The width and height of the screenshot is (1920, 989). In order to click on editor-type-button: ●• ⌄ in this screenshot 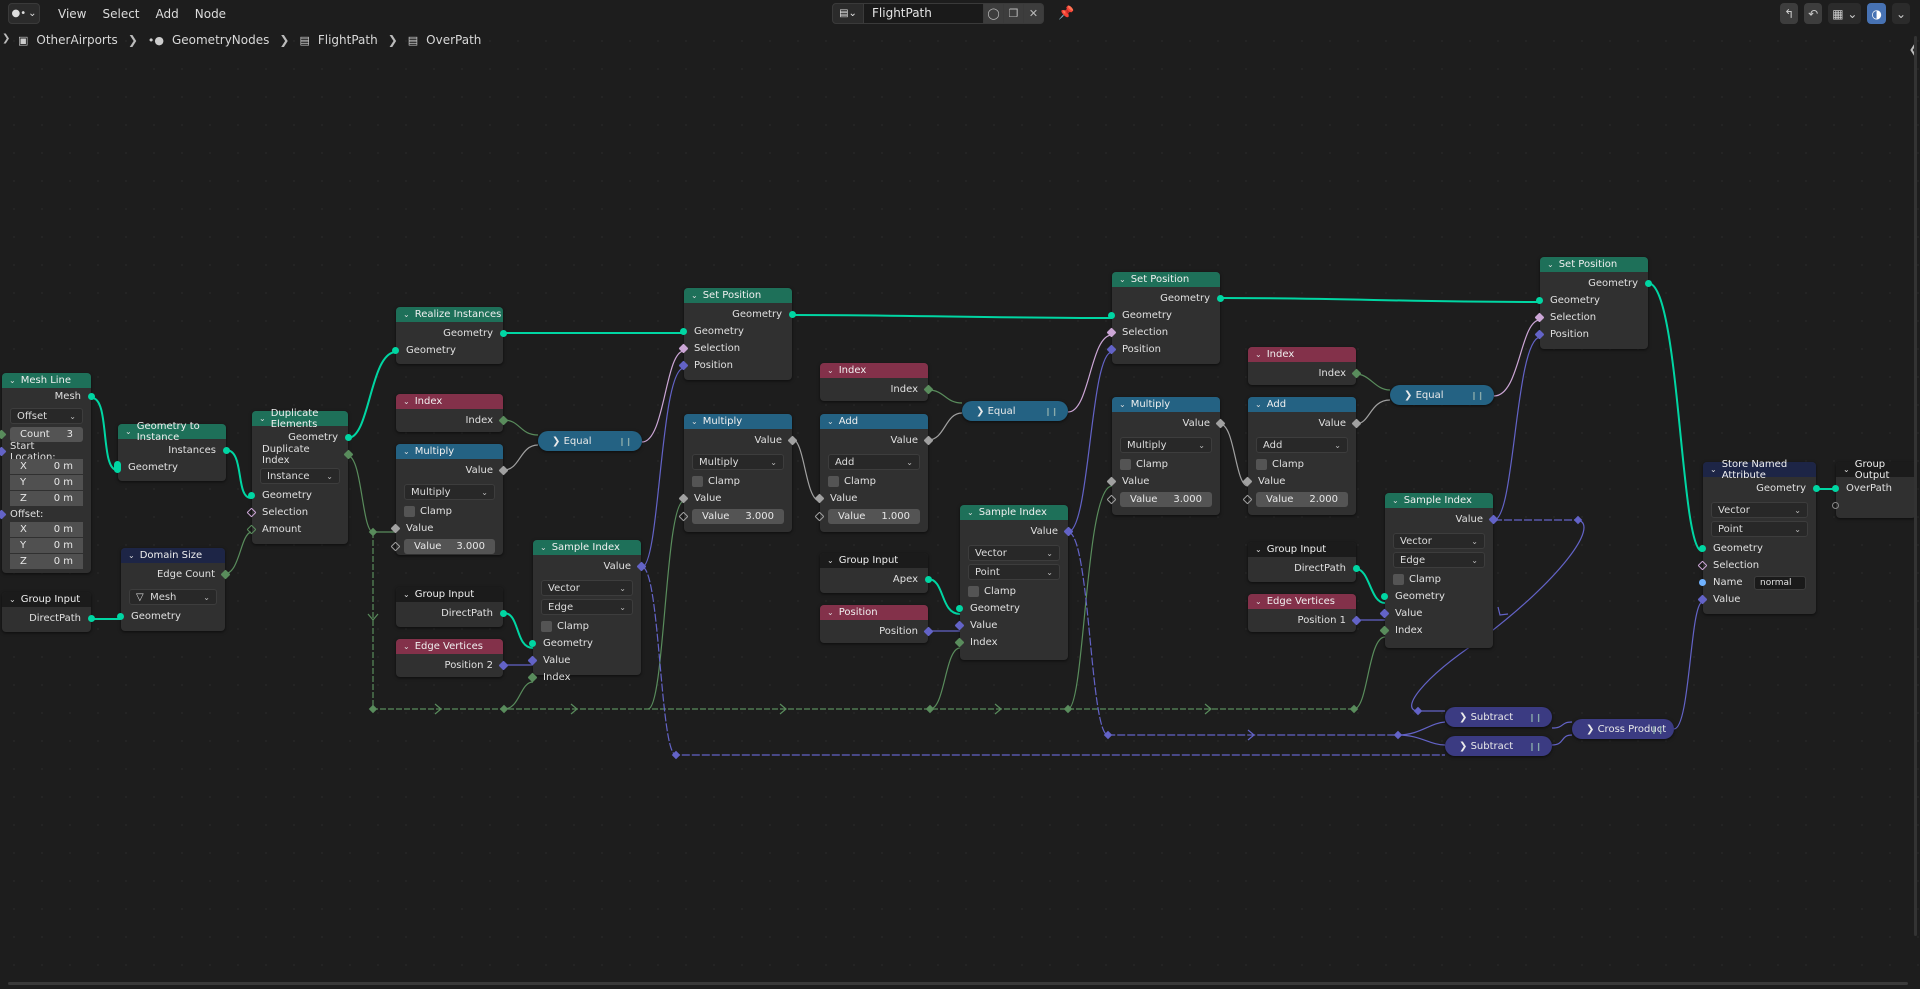, I will do `click(24, 13)`.